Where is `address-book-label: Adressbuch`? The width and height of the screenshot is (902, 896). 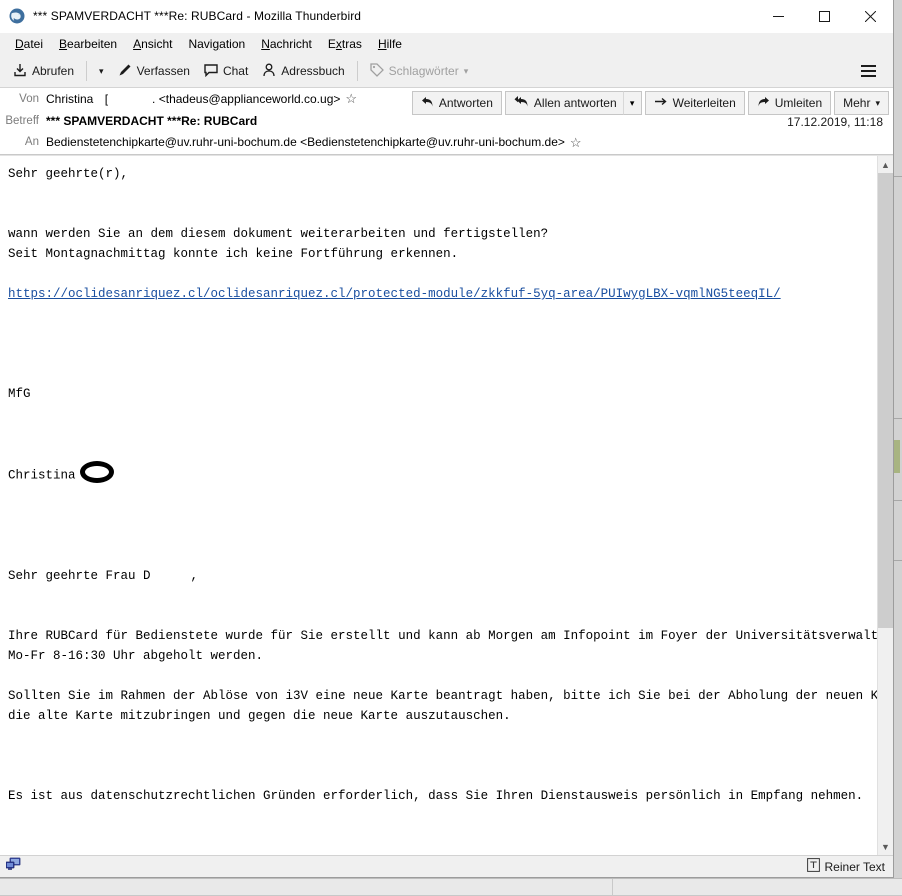
address-book-label: Adressbuch is located at coordinates (312, 71).